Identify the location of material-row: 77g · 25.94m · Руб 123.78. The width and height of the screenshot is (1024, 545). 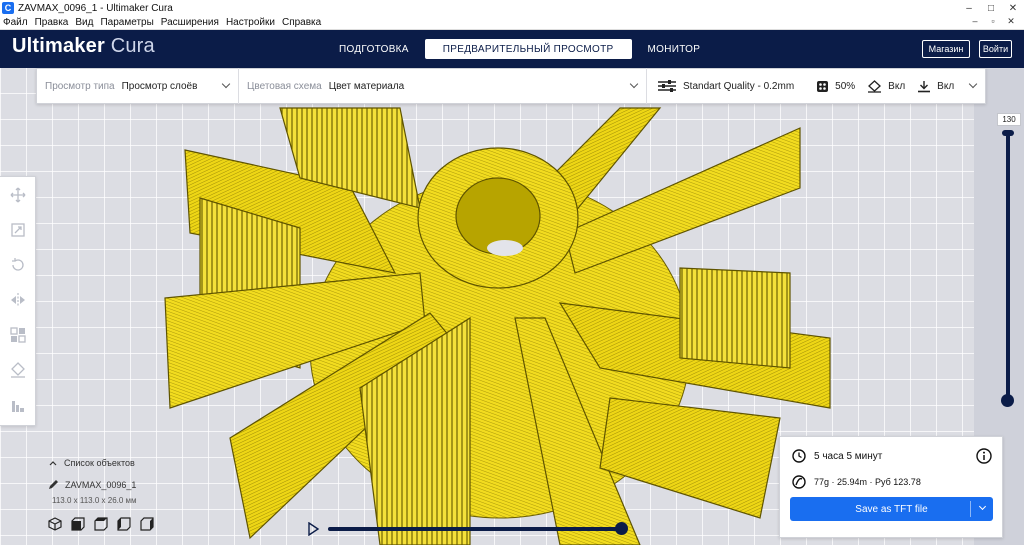
(856, 482).